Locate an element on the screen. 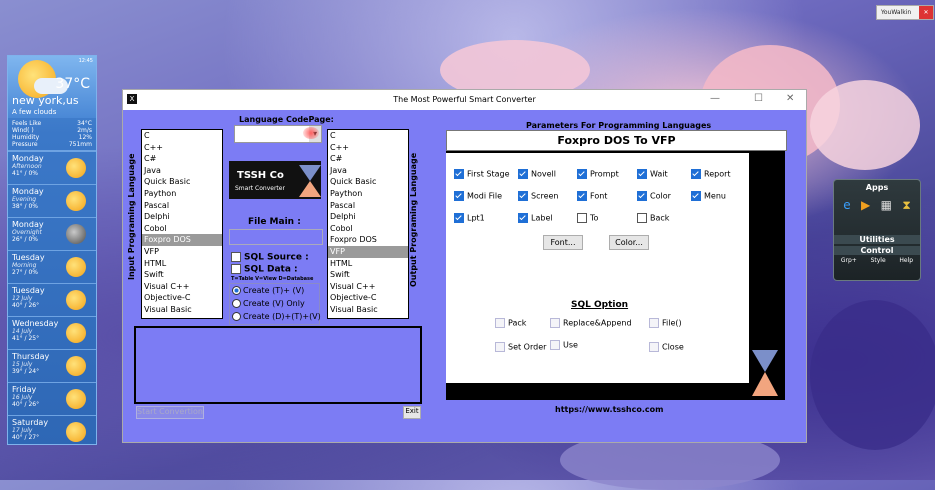 Image resolution: width=935 pixels, height=490 pixels. sql-option-checkbox: Use is located at coordinates (564, 345).